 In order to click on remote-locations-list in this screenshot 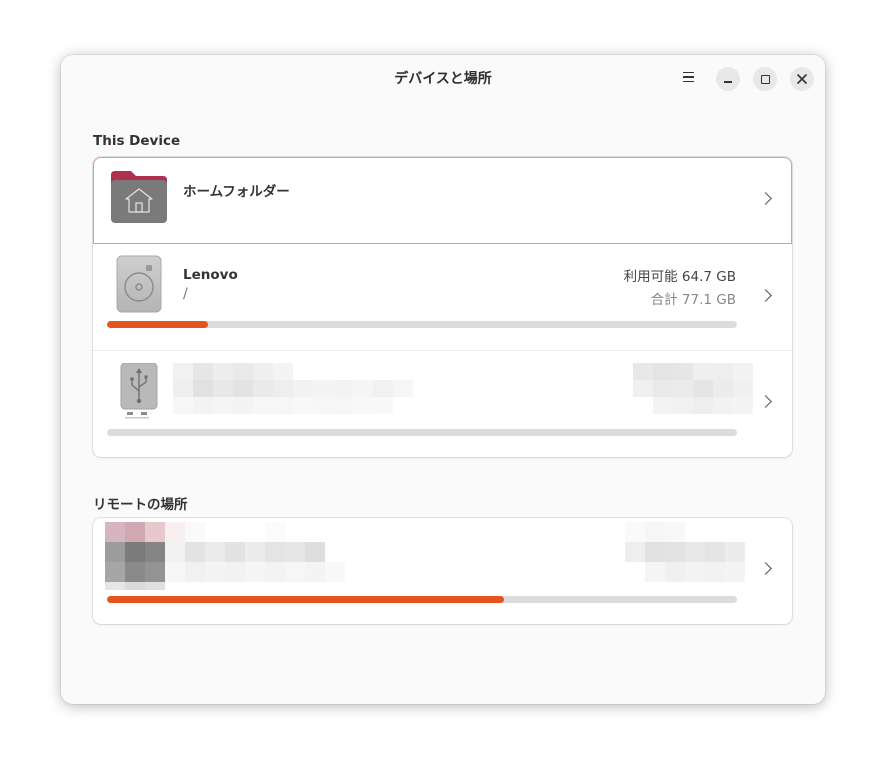, I will do `click(442, 571)`.